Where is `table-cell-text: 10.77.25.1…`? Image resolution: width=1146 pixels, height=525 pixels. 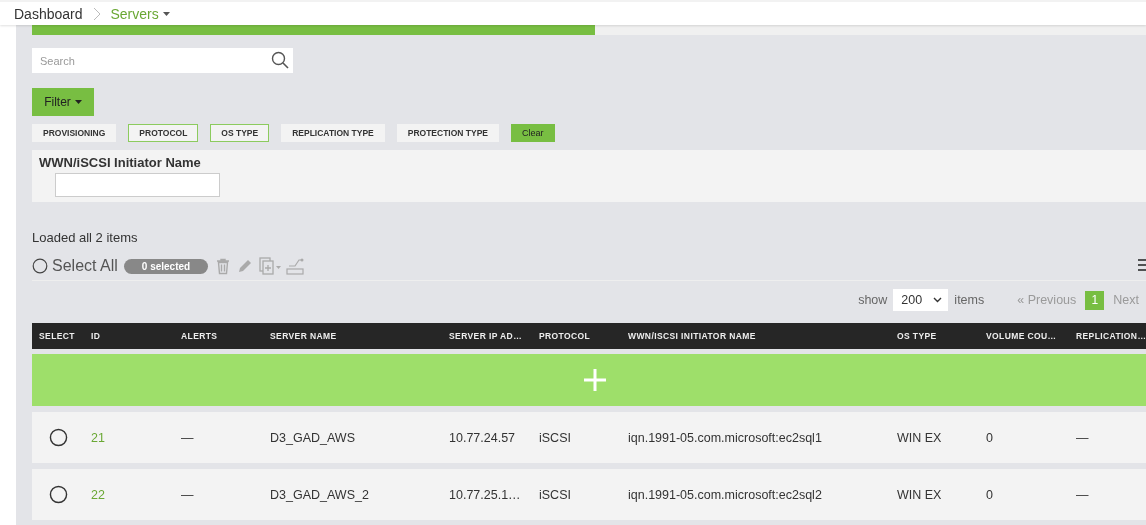 table-cell-text: 10.77.25.1… is located at coordinates (485, 494).